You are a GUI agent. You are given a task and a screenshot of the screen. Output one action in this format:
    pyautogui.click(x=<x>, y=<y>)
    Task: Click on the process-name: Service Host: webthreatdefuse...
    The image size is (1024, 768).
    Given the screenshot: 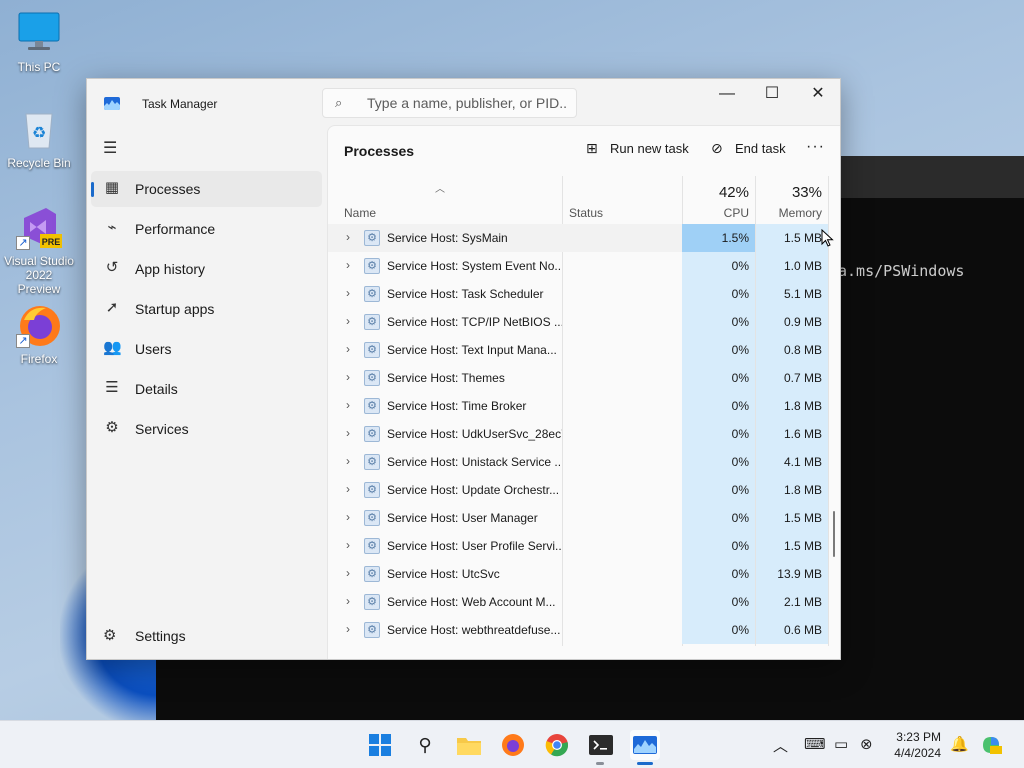 What is the action you would take?
    pyautogui.click(x=474, y=630)
    